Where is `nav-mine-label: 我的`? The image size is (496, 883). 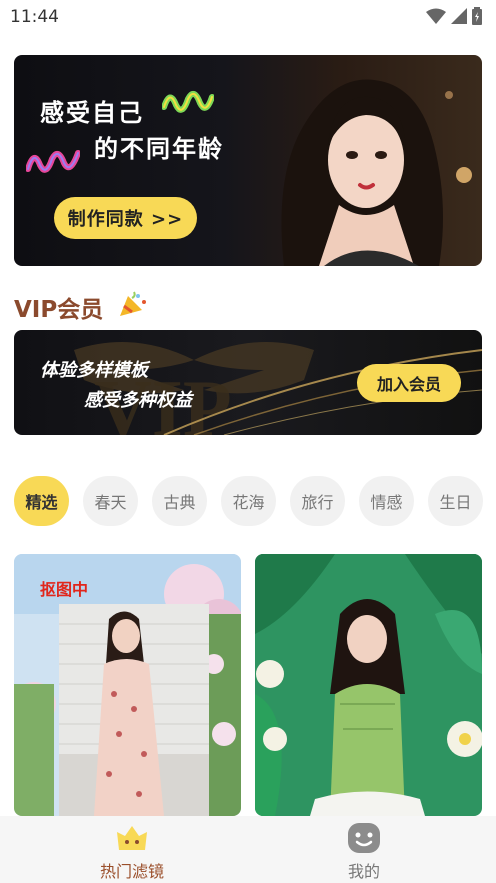
nav-mine-label: 我的 is located at coordinates (363, 871).